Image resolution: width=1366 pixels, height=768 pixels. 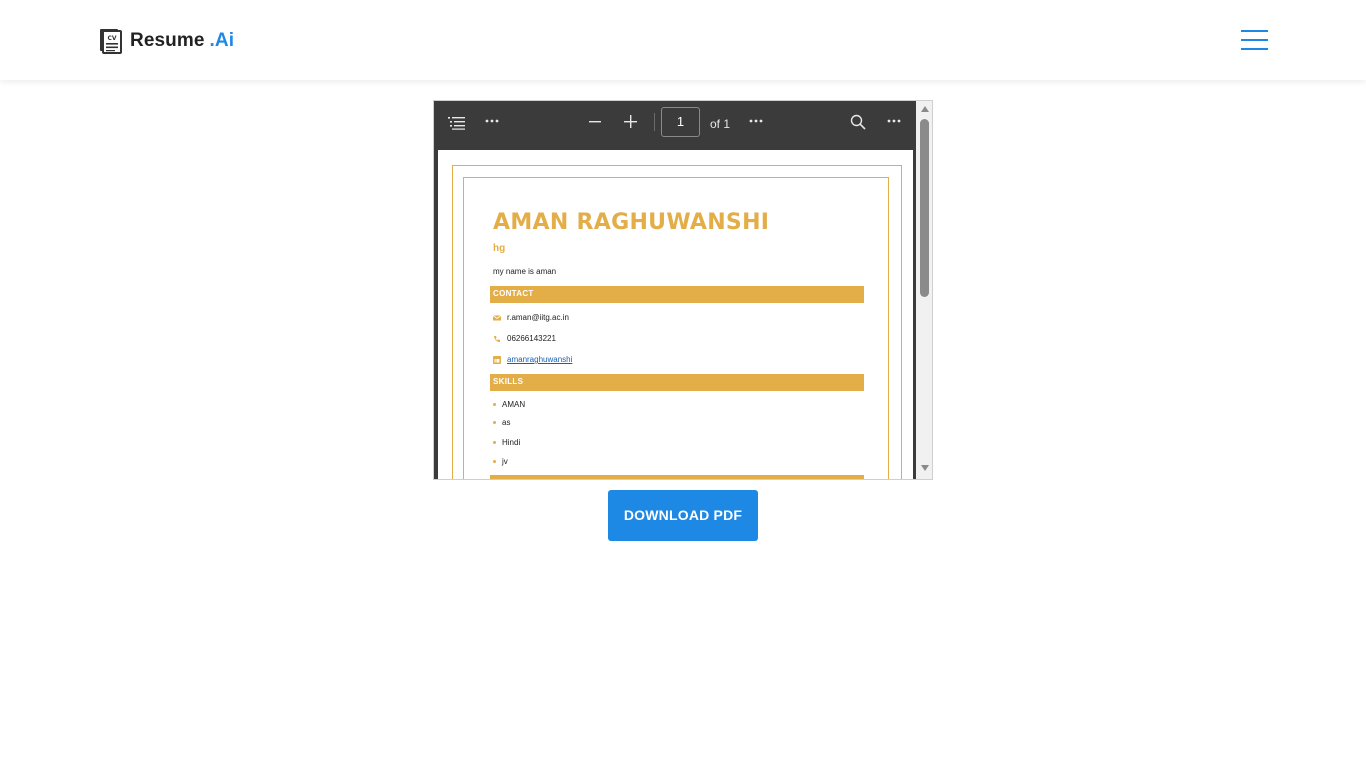 I want to click on minus-icon, so click(x=595, y=122).